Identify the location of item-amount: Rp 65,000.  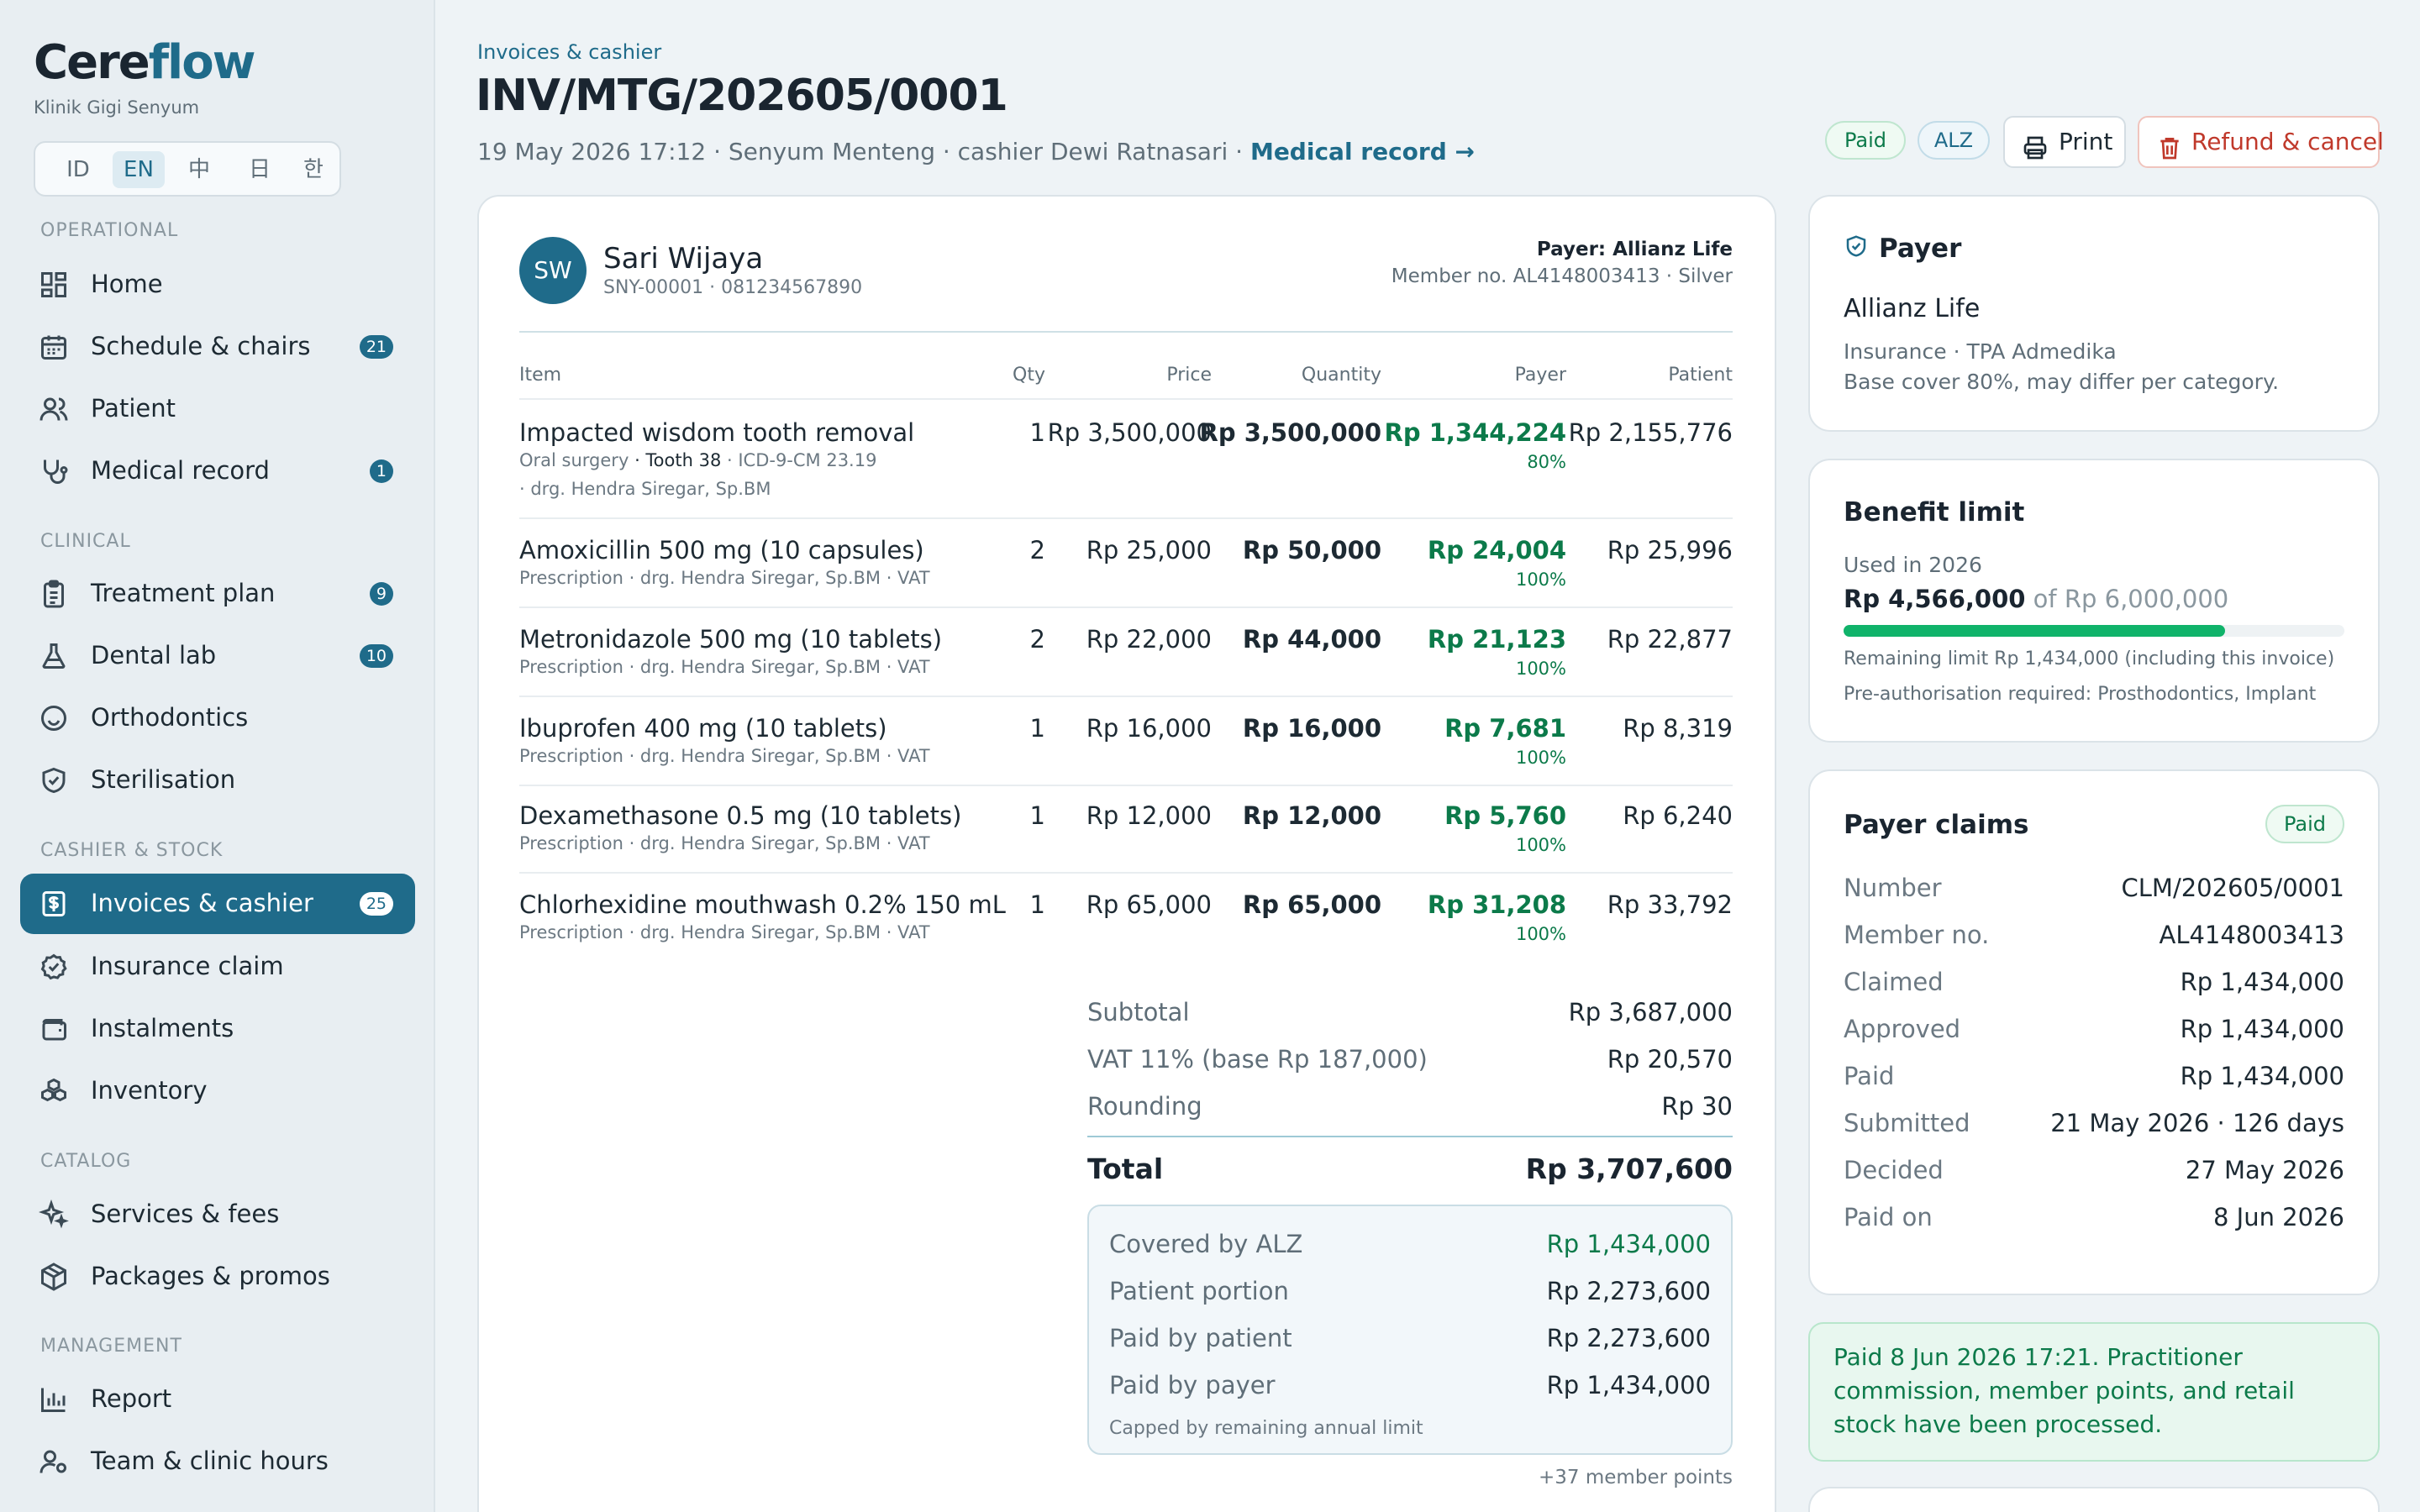
(1312, 904).